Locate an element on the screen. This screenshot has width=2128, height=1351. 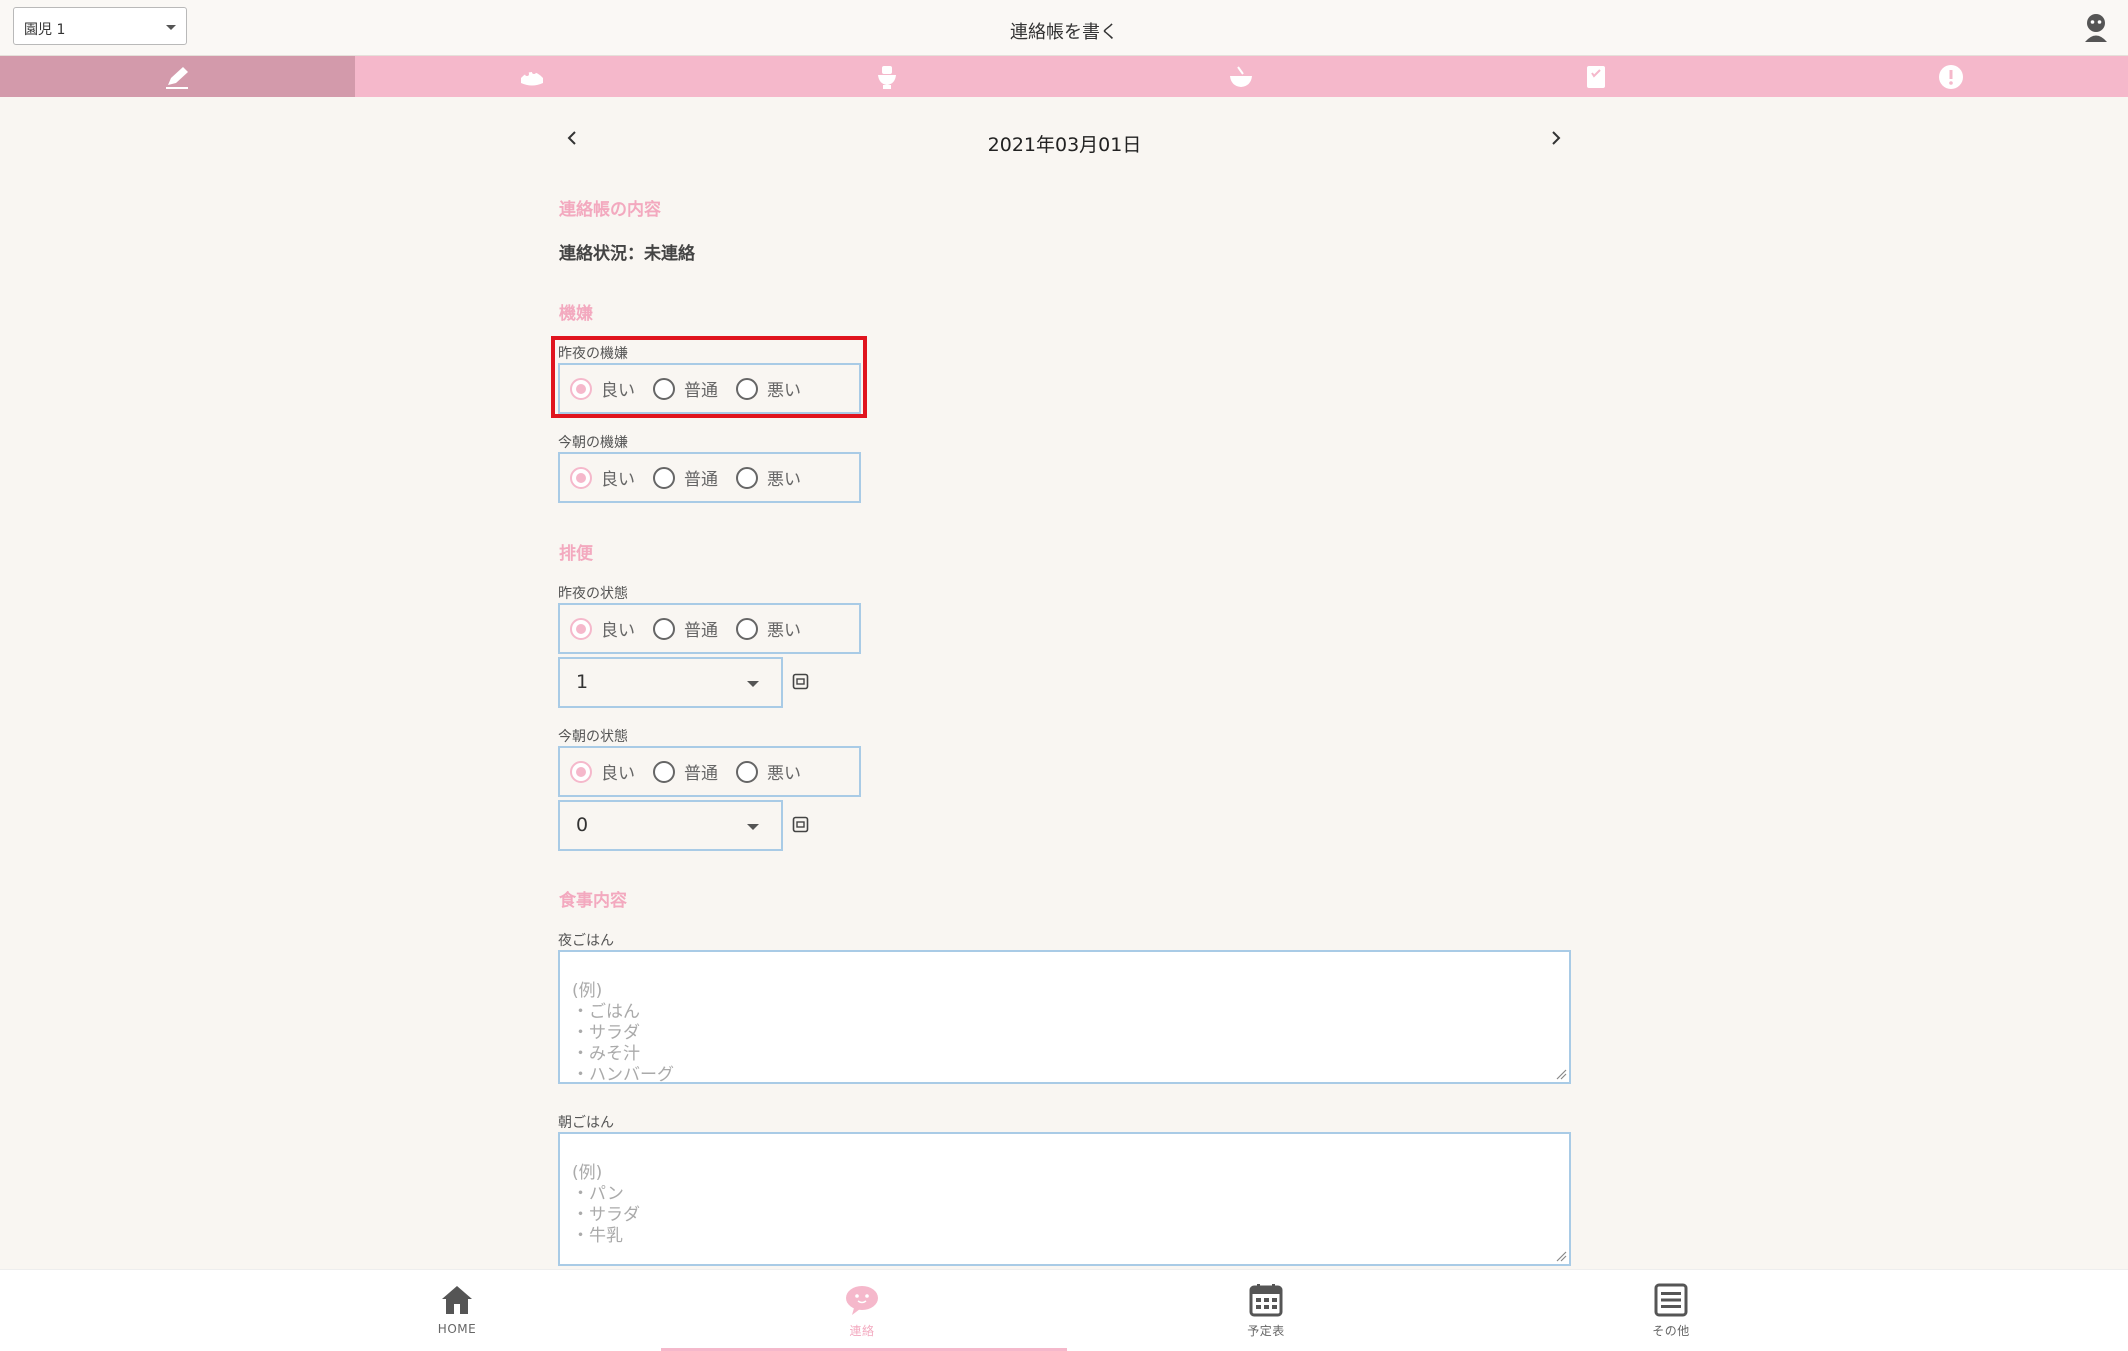
pencil-icon is located at coordinates (177, 77).